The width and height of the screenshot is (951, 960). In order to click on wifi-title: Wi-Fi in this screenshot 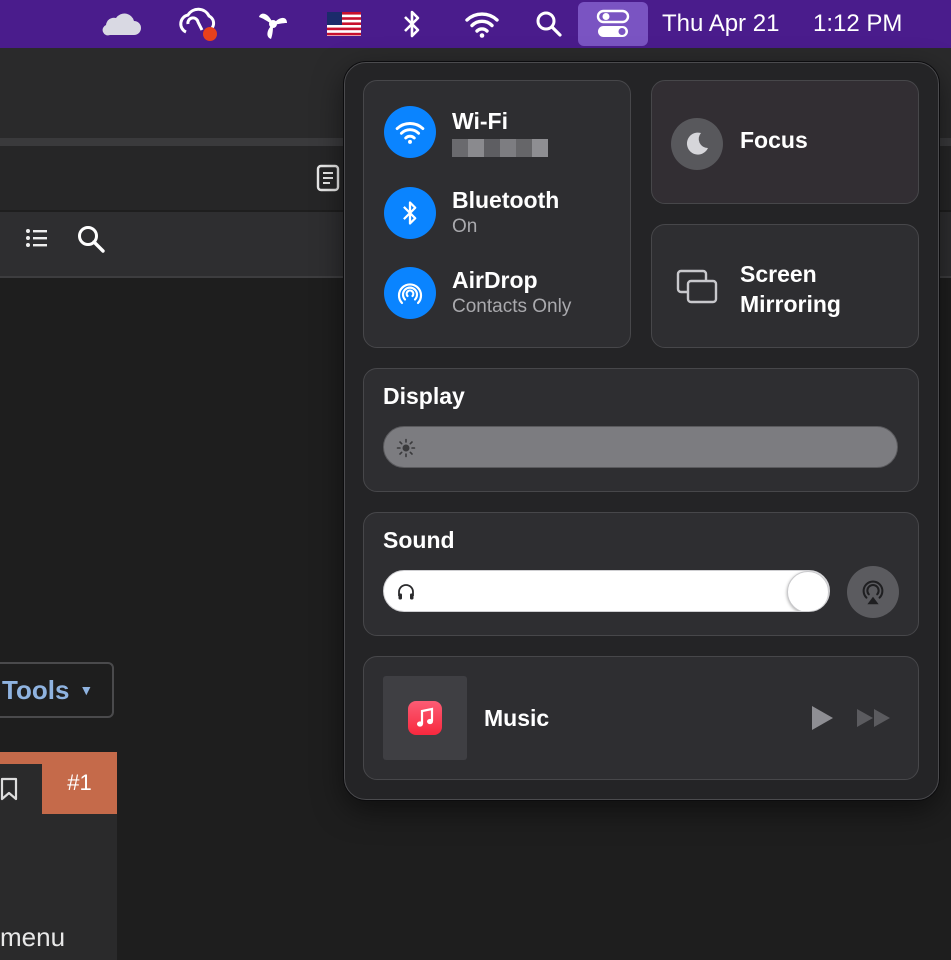, I will do `click(480, 120)`.